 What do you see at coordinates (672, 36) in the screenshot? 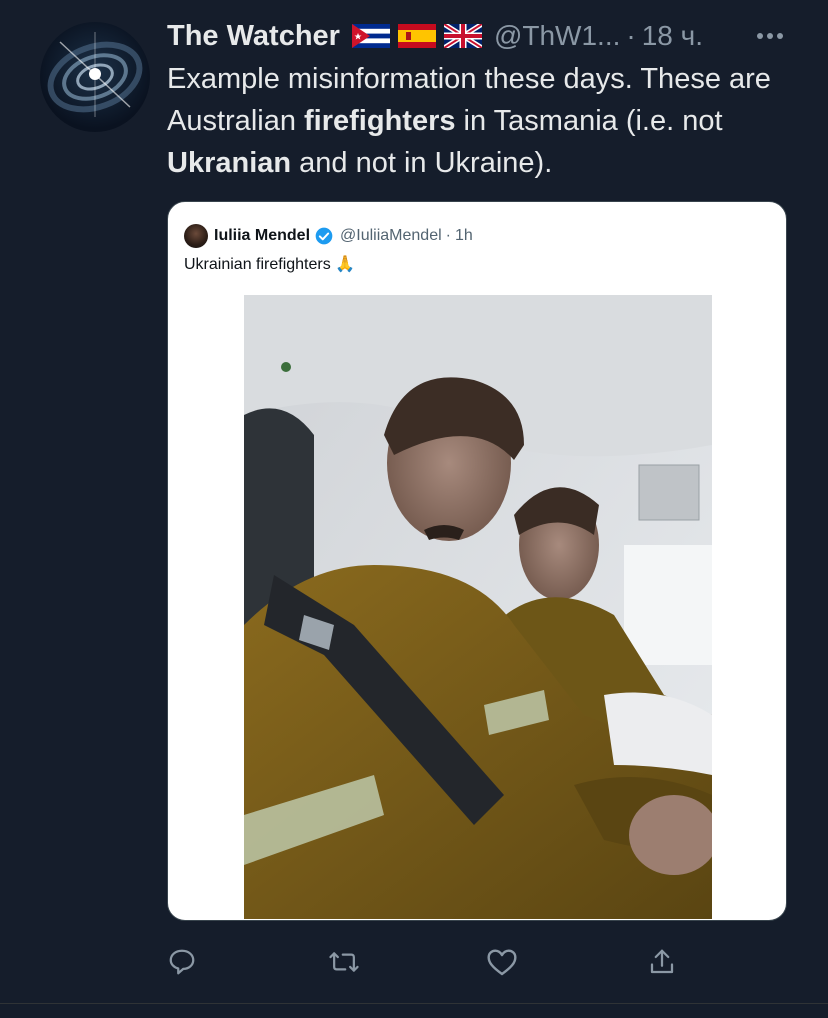
I see `timestamp: 18 ч.` at bounding box center [672, 36].